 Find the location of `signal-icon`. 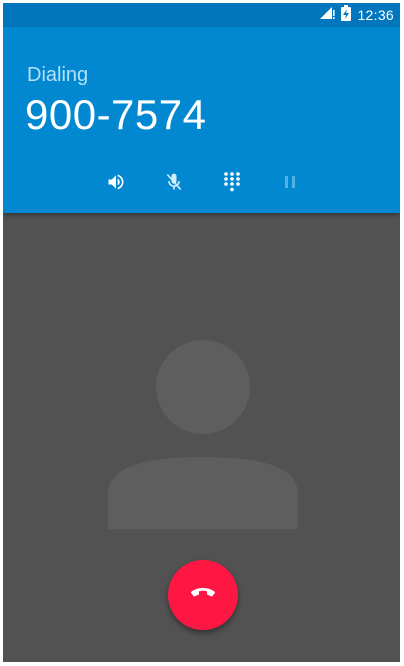

signal-icon is located at coordinates (327, 15).